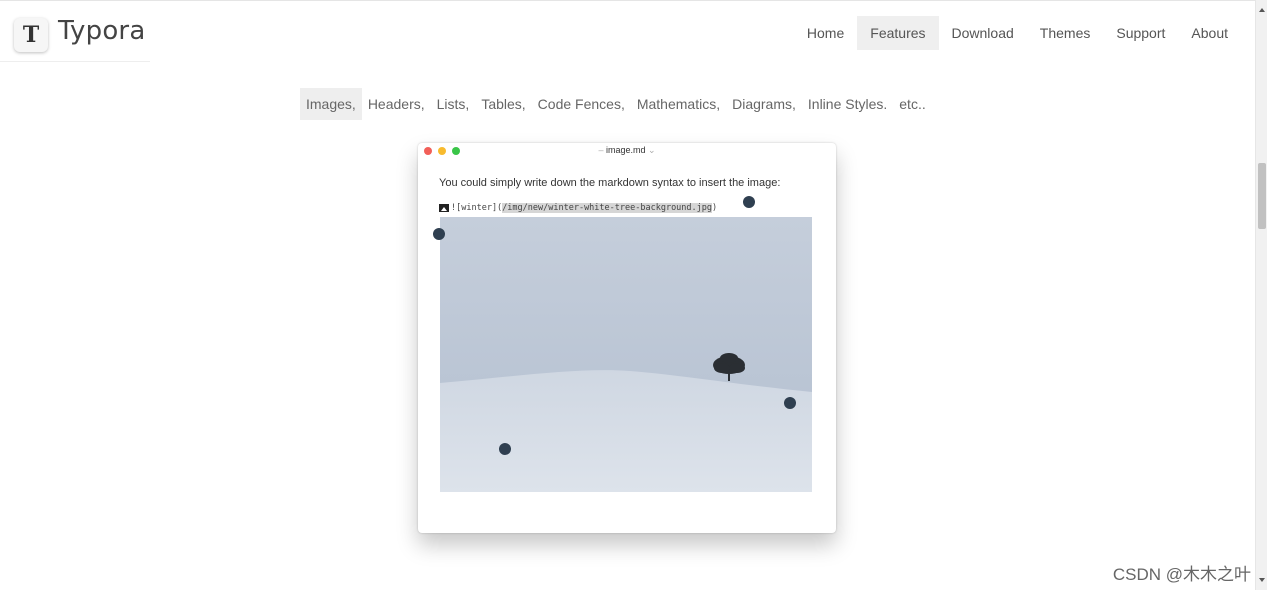 This screenshot has width=1267, height=590. I want to click on code-suffix: ), so click(715, 208).